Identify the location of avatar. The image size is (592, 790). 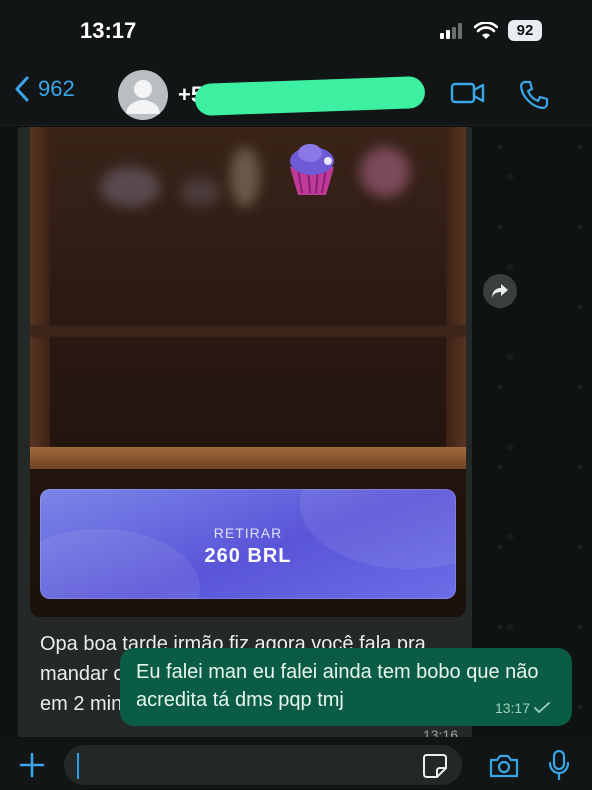
(143, 95).